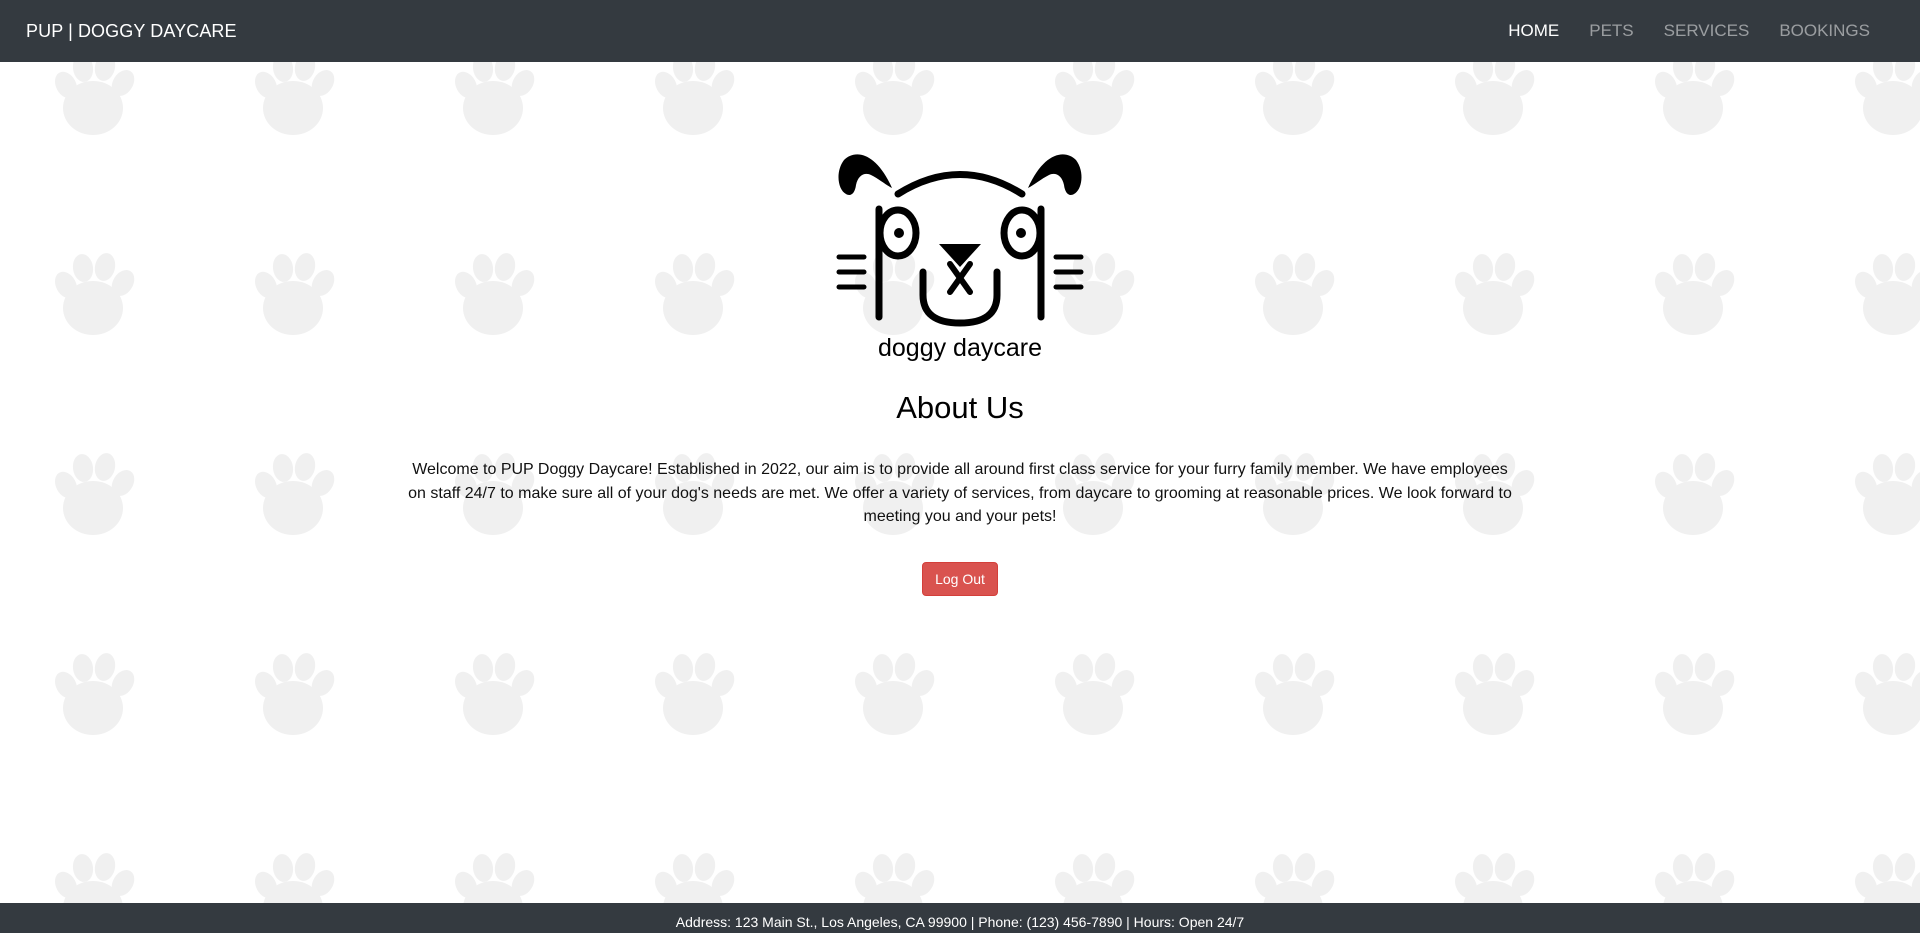 The height and width of the screenshot is (933, 1920). I want to click on nose-icon, so click(960, 255).